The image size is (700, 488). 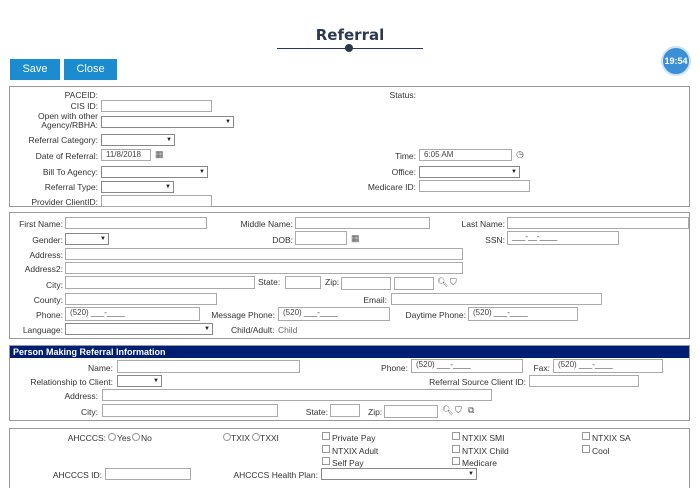 I want to click on referrer-phone-label: Phone:, so click(x=394, y=368).